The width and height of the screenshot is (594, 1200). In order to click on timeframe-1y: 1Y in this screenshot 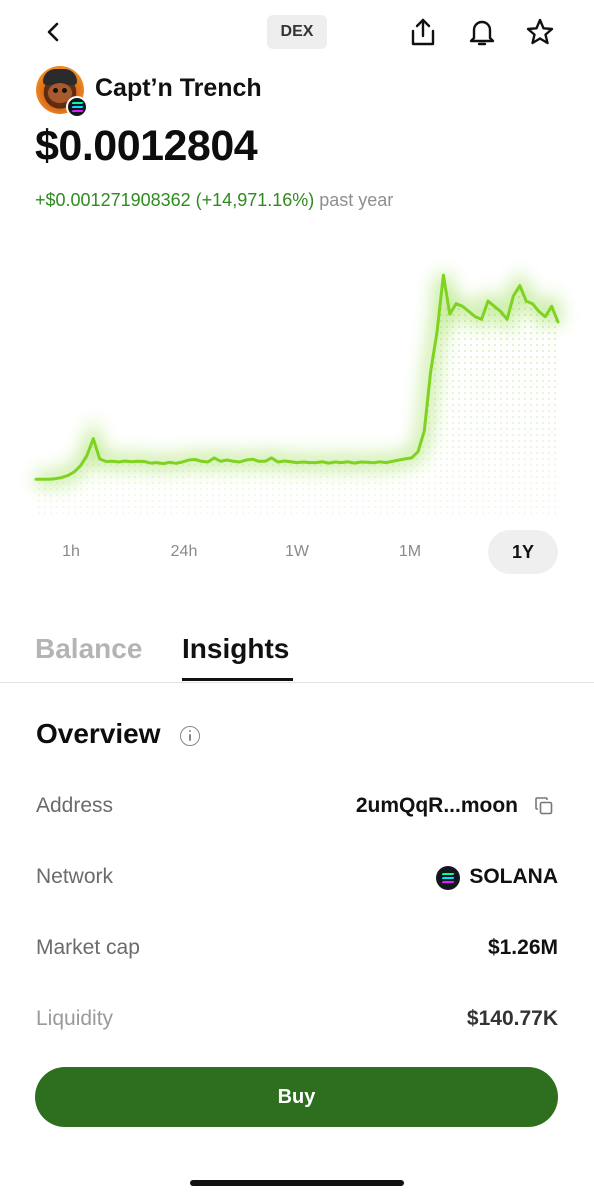, I will do `click(523, 552)`.